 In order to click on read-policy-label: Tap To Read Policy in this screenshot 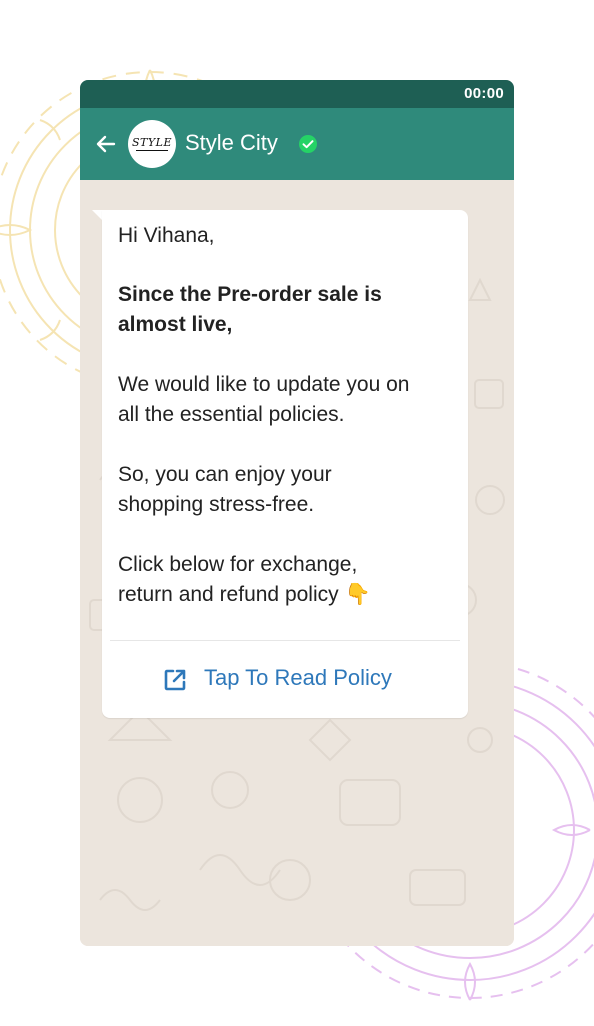, I will do `click(298, 677)`.